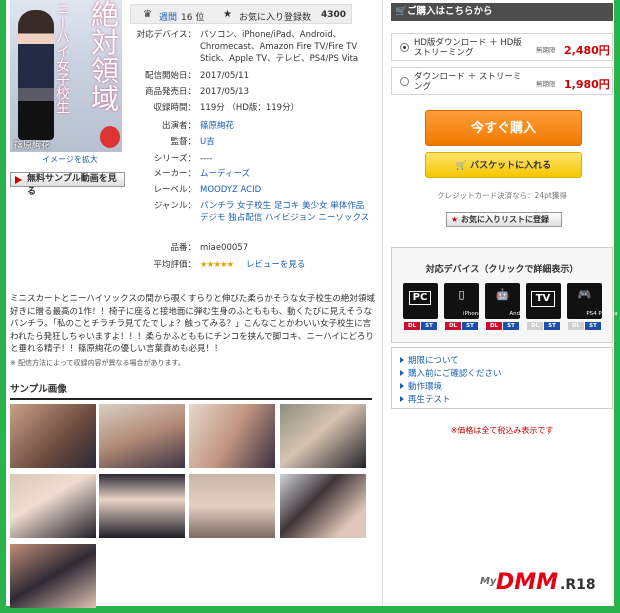  What do you see at coordinates (275, 18) in the screenshot?
I see `fav-count-label: お気に入り登録数` at bounding box center [275, 18].